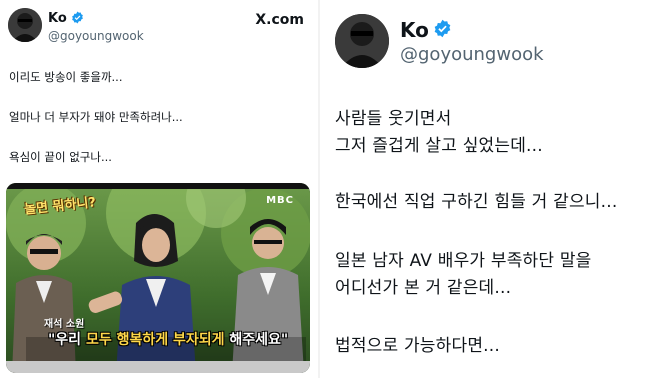 Image resolution: width=647 pixels, height=378 pixels. Describe the element at coordinates (279, 20) in the screenshot. I see `x-logo-label: X.com` at that location.